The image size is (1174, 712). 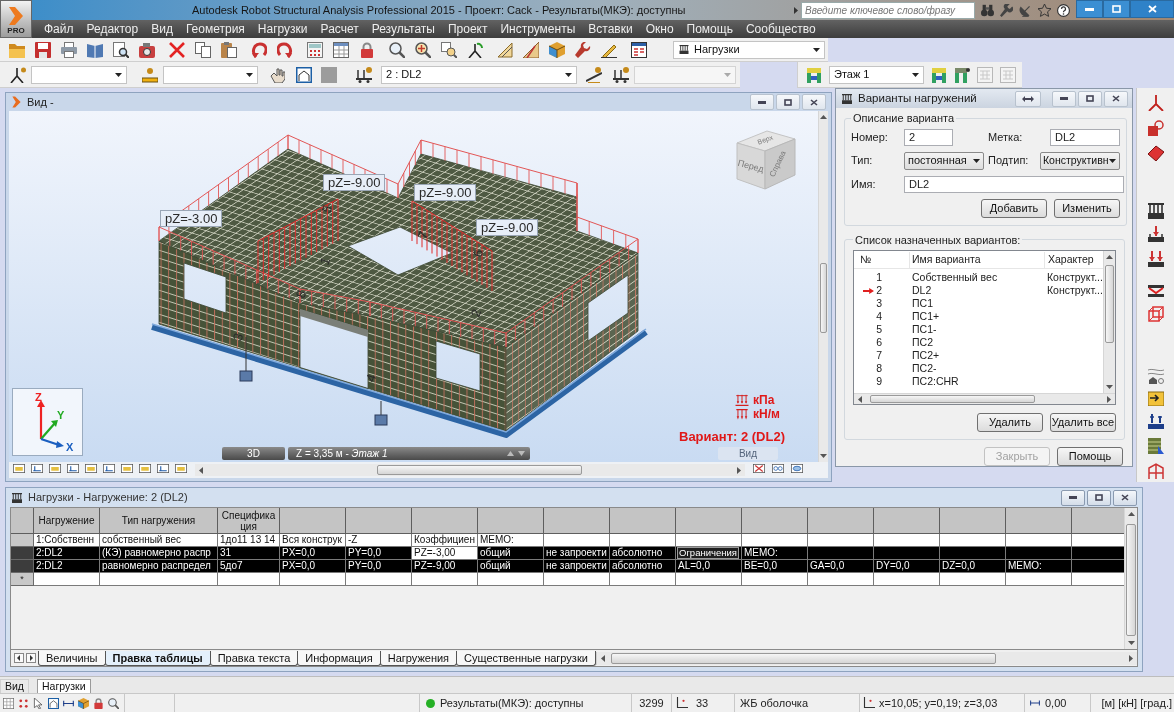 I want to click on glasses-icon, so click(x=778, y=470).